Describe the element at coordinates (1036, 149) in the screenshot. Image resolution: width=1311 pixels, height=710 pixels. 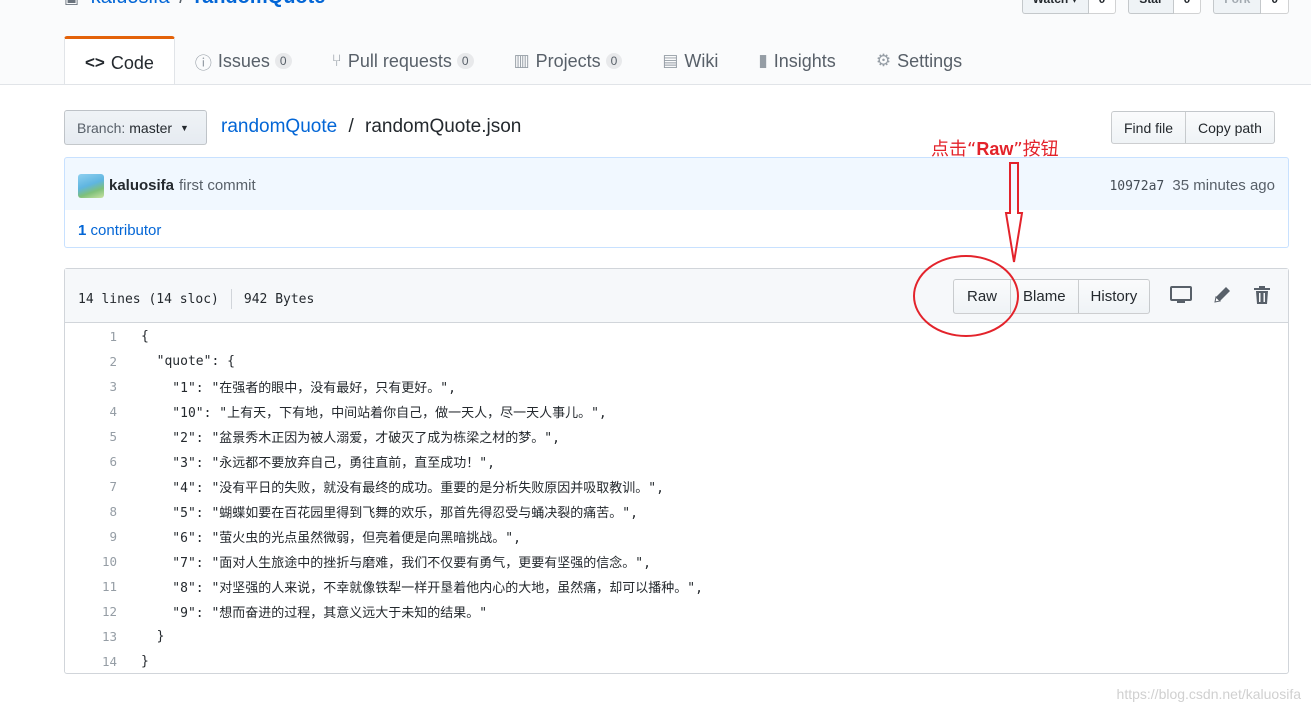
I see `annotation-suffix: ”按钮` at that location.